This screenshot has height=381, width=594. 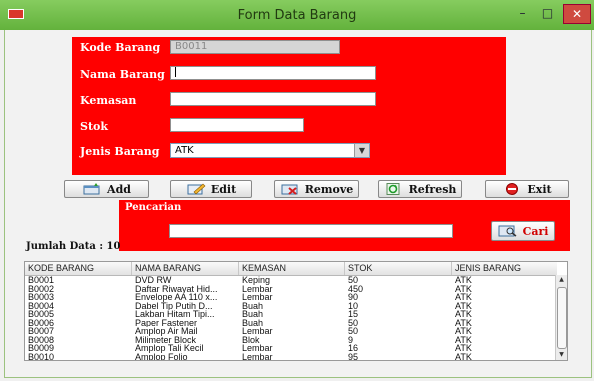 What do you see at coordinates (41, 331) in the screenshot?
I see `table-cell: B0007` at bounding box center [41, 331].